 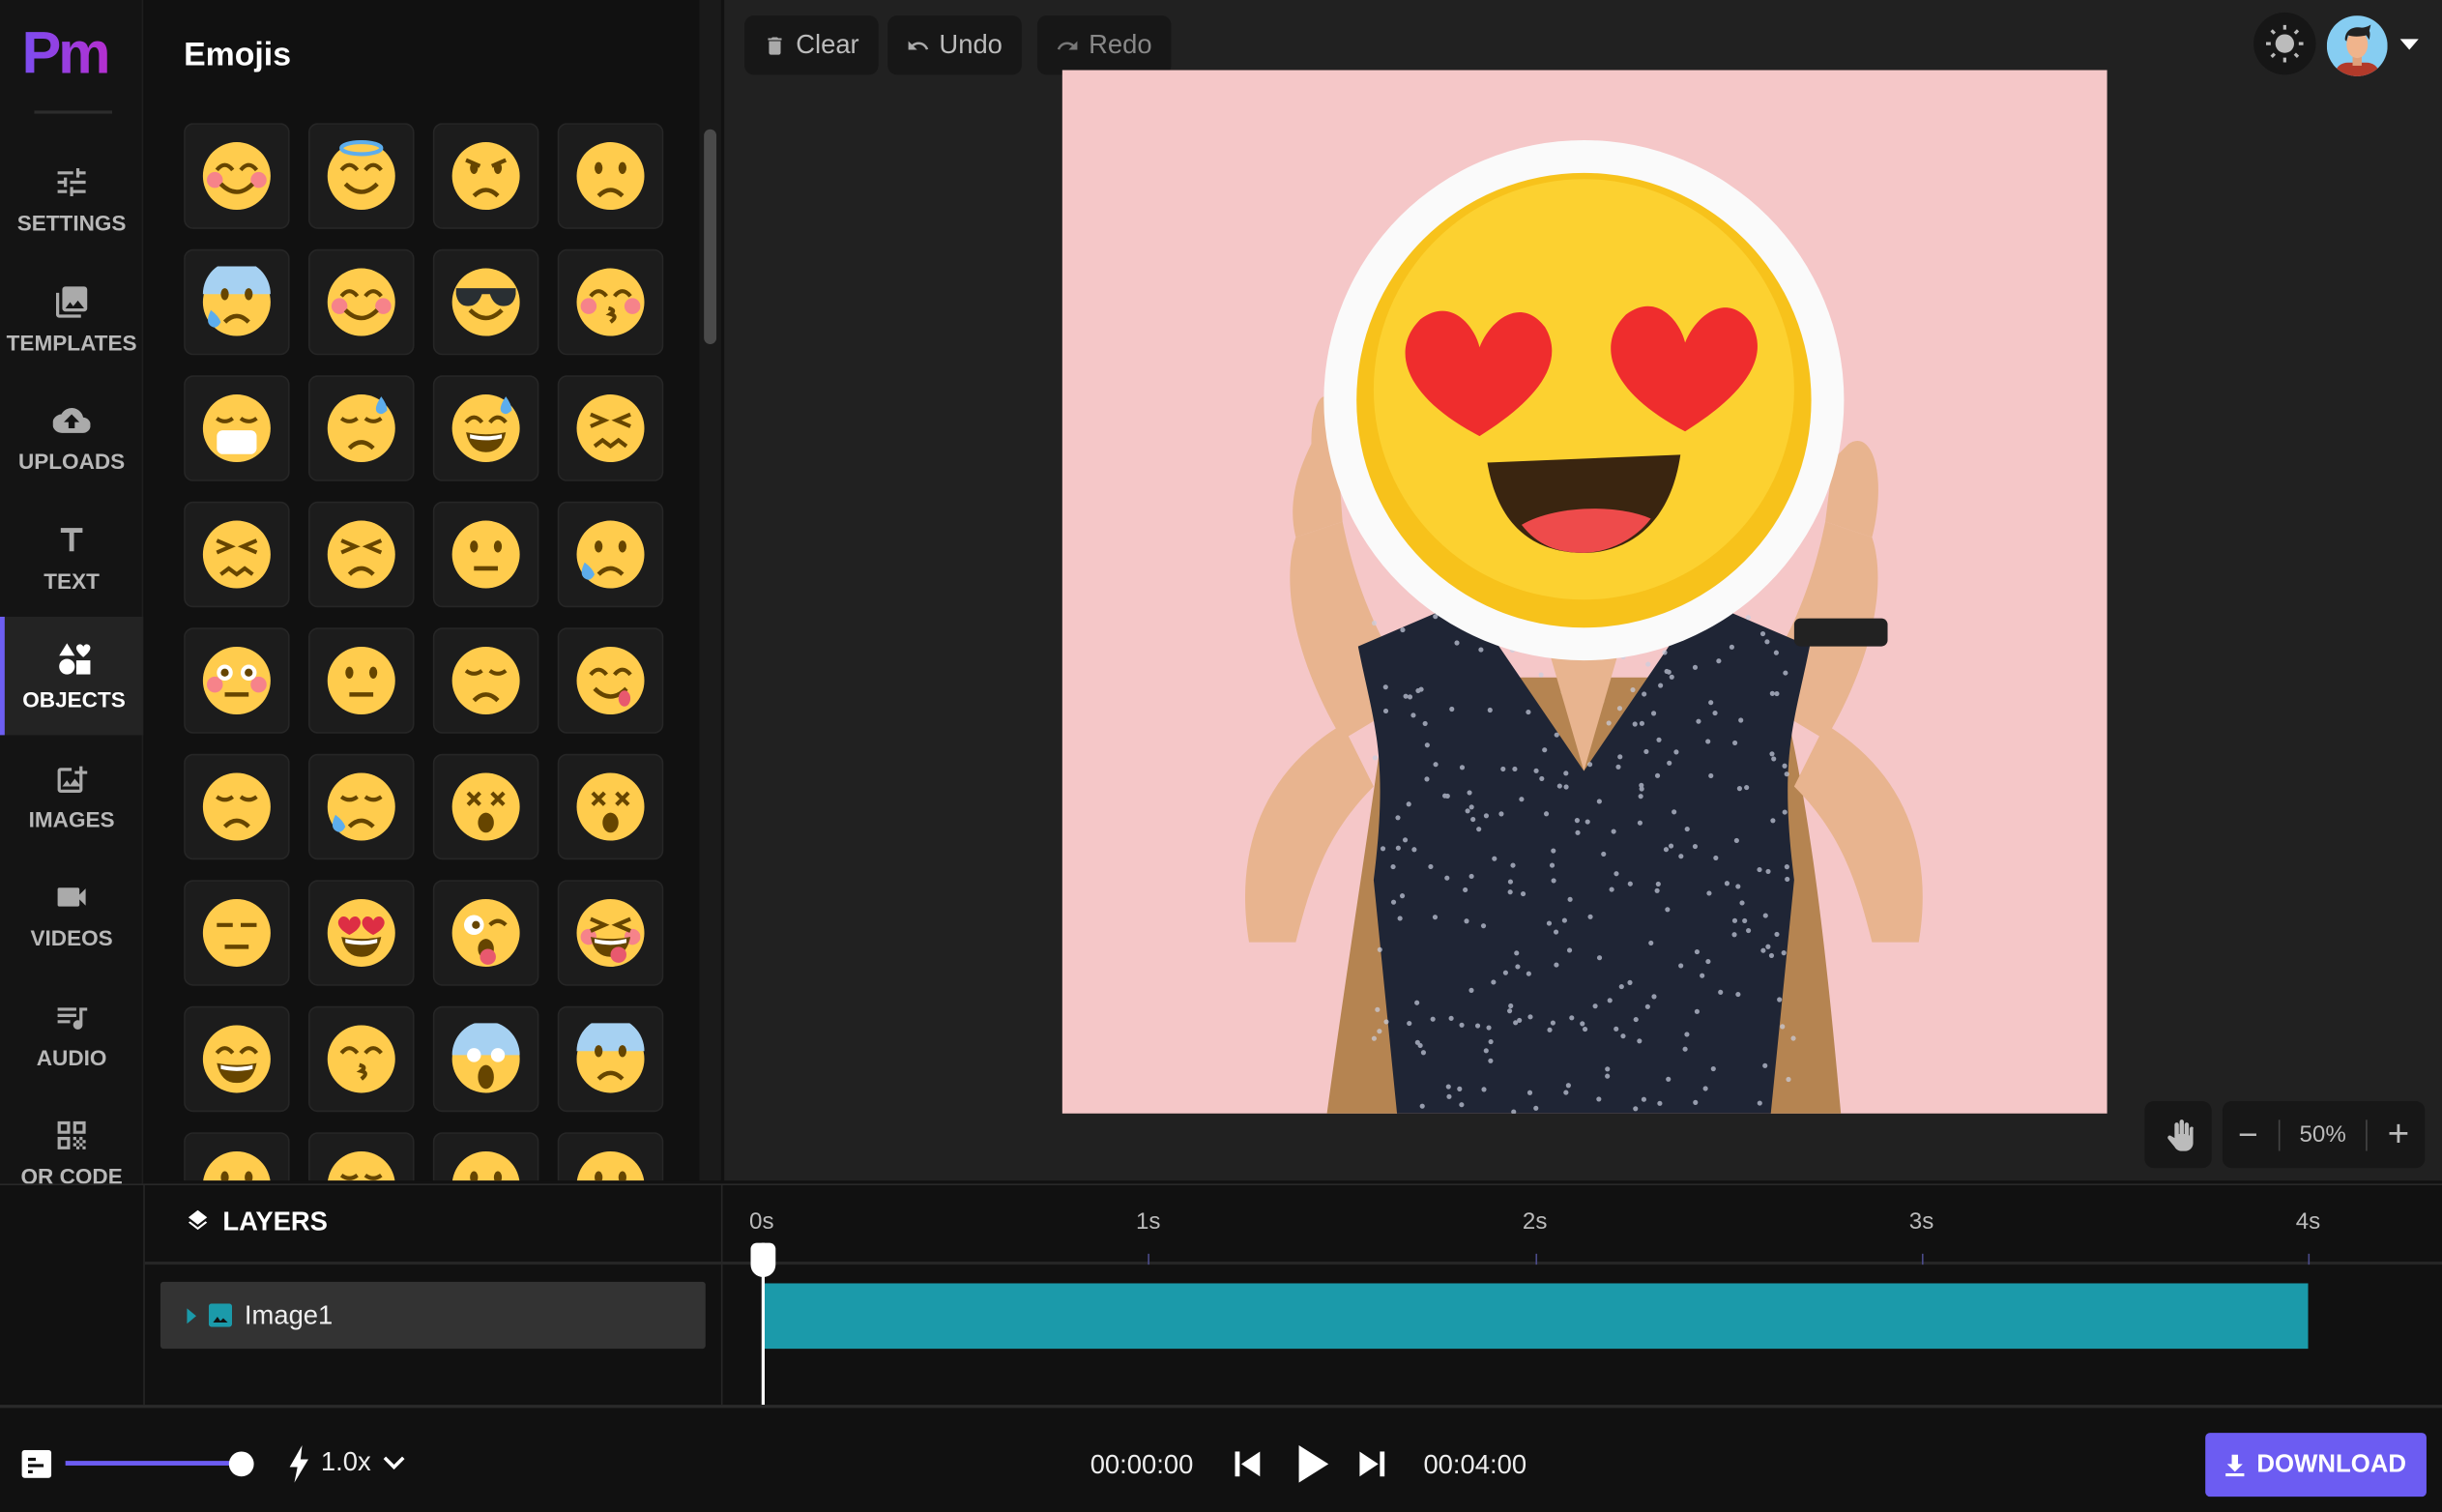 What do you see at coordinates (237, 555) in the screenshot?
I see `emoji-tired-face` at bounding box center [237, 555].